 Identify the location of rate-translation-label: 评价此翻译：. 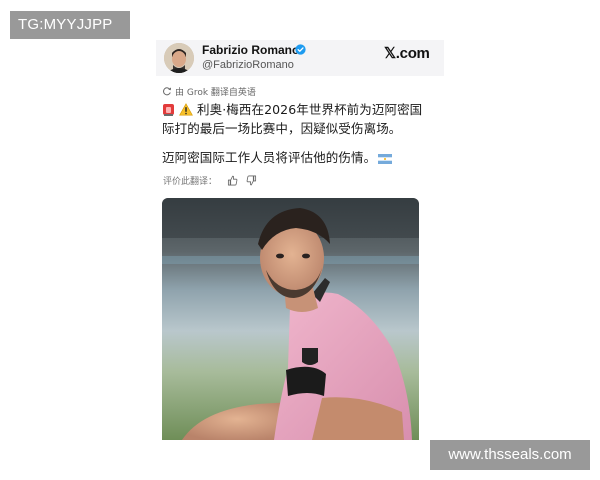
(190, 182).